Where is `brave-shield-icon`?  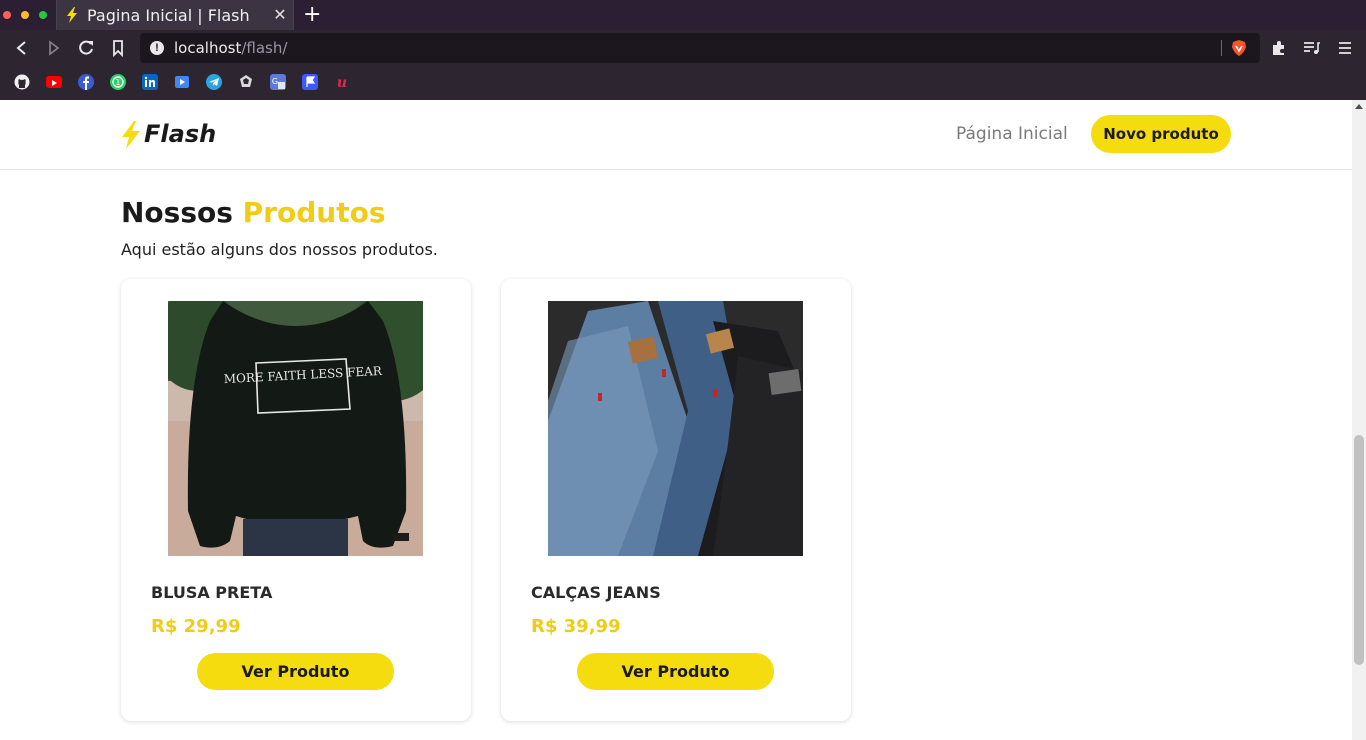 brave-shield-icon is located at coordinates (1239, 48).